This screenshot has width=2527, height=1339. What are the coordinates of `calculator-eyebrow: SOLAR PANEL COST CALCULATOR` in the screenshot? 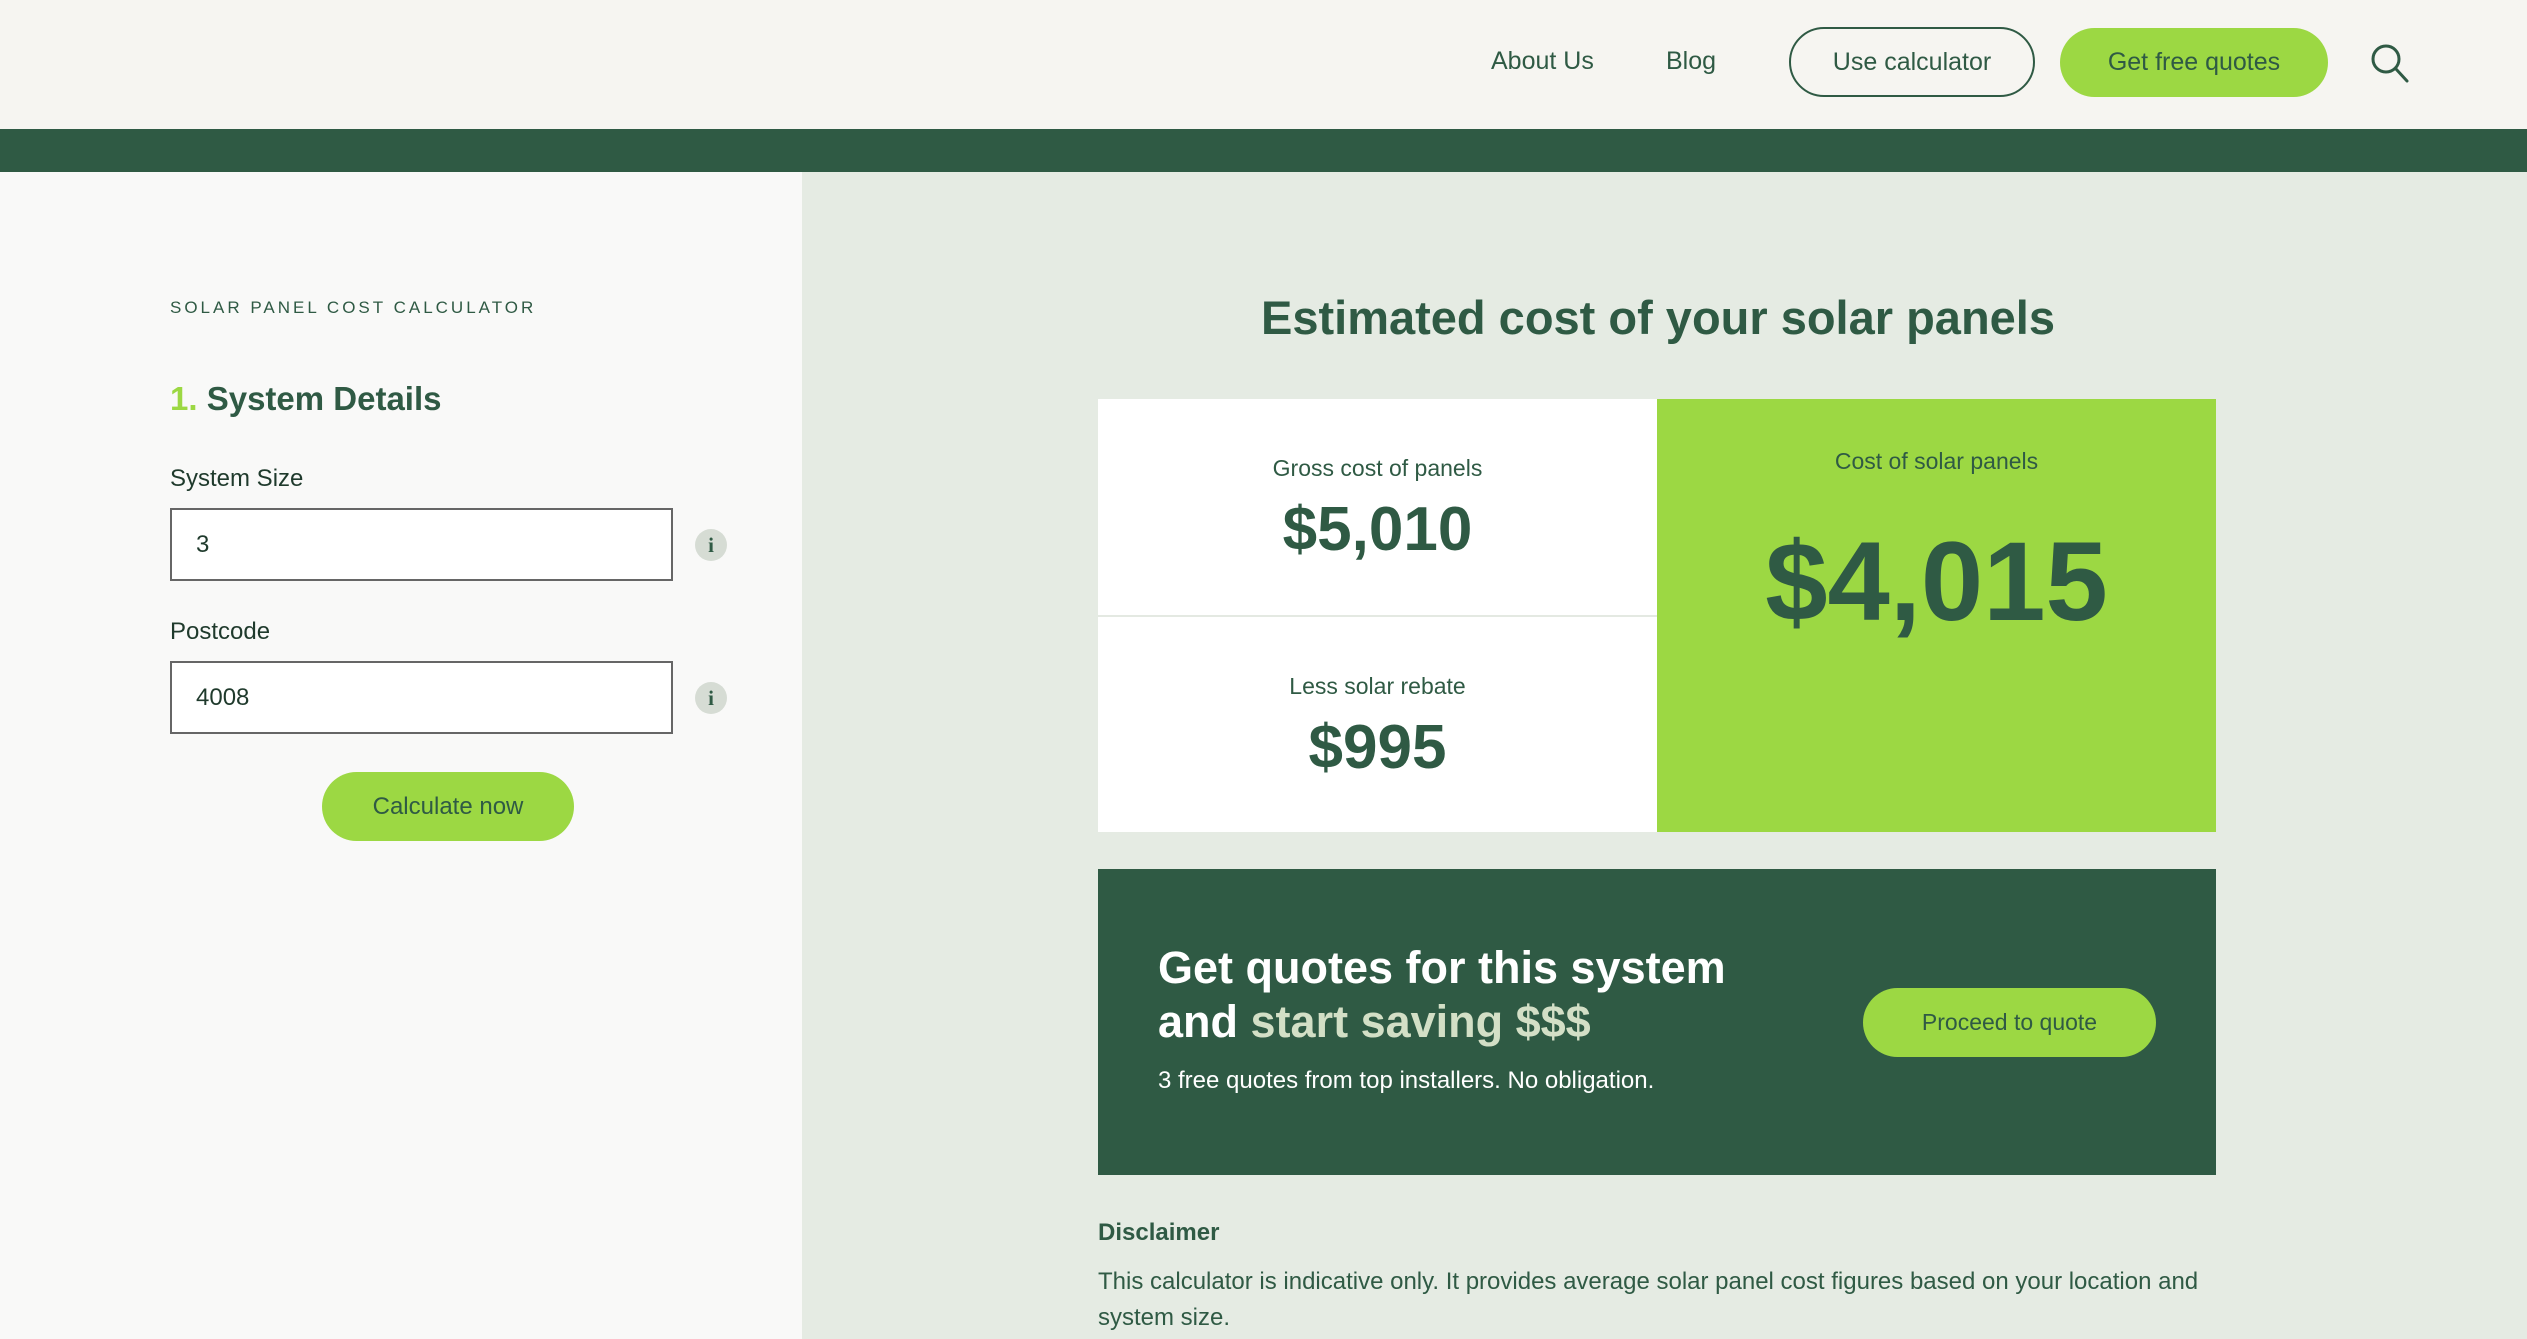 It's located at (353, 307).